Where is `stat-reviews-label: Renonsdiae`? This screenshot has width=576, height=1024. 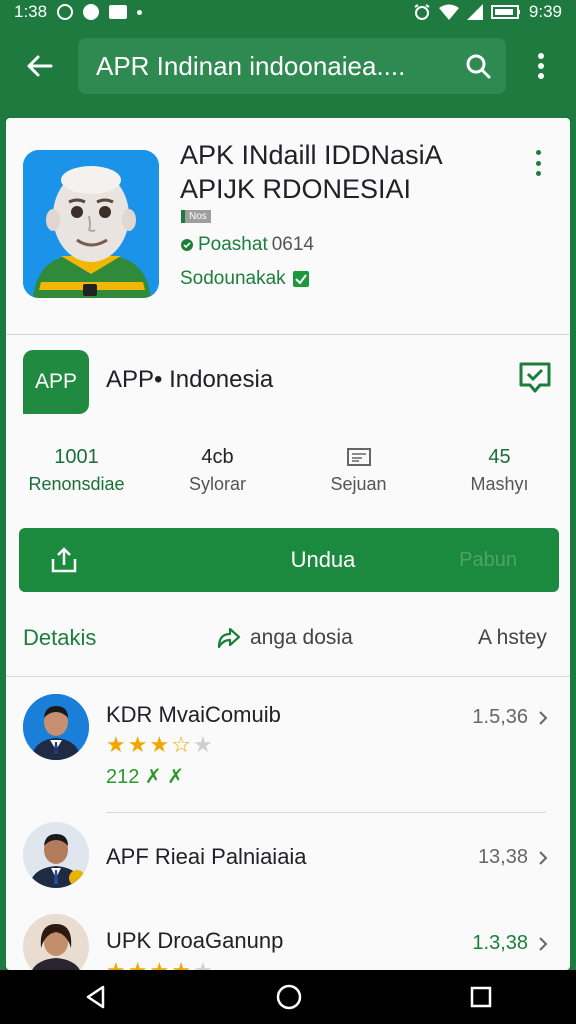
stat-reviews-label: Renonsdiae is located at coordinates (76, 484).